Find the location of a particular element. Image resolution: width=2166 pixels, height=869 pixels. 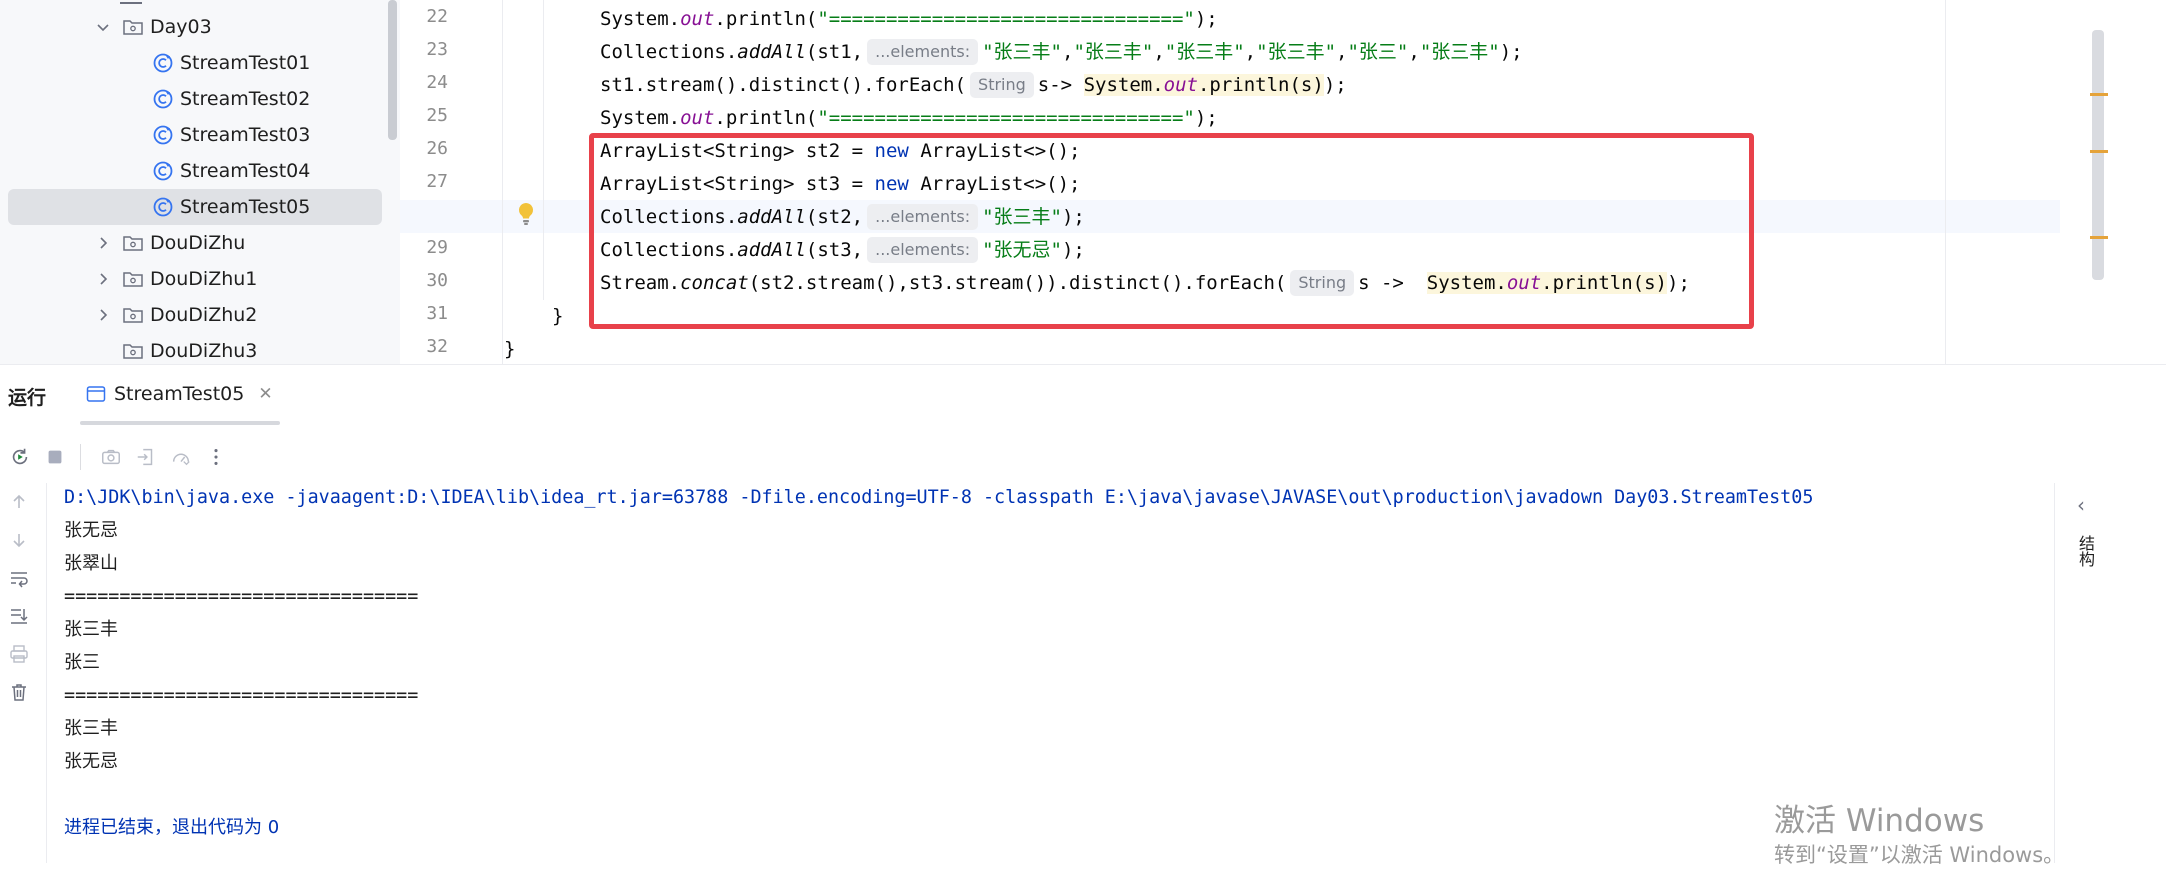

run-tab: StreamTest05 ✕ is located at coordinates (179, 394).